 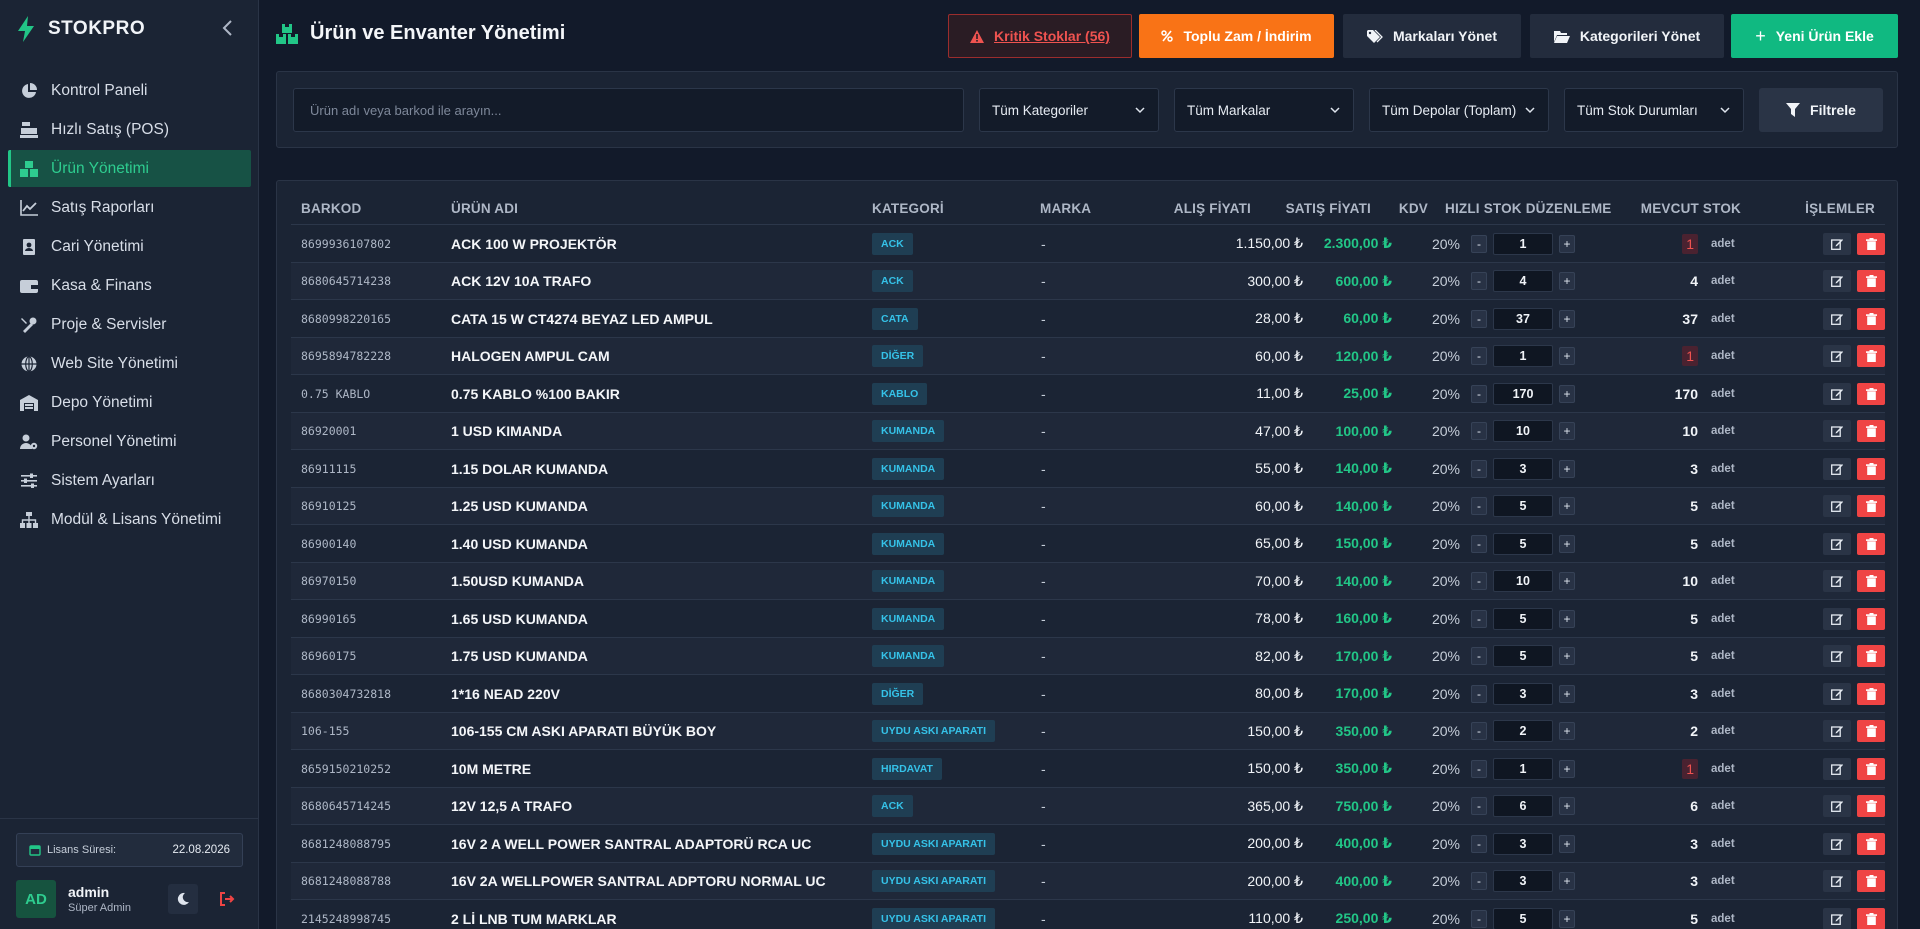 What do you see at coordinates (129, 207) in the screenshot?
I see `sidebar-item-3: Satış Raporları` at bounding box center [129, 207].